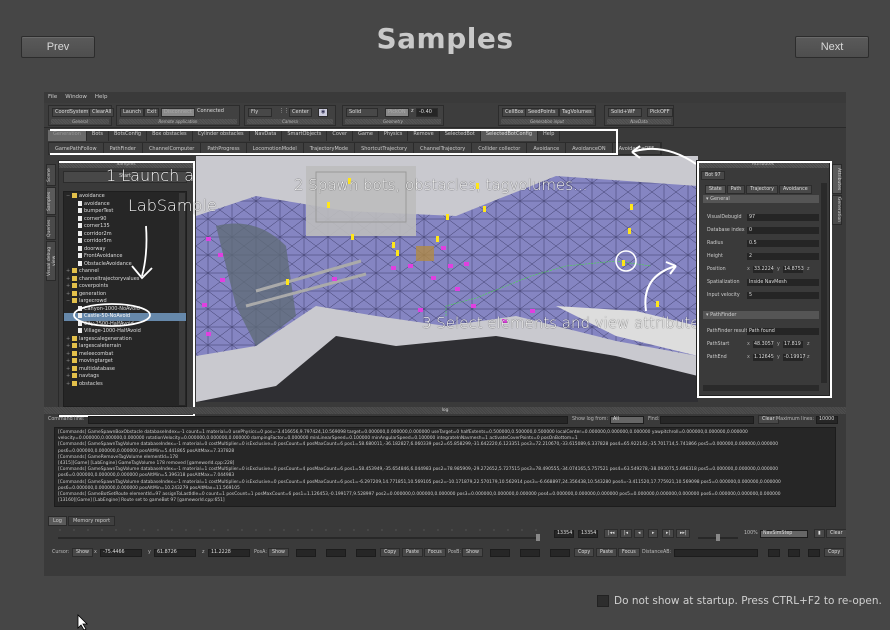 This screenshot has width=890, height=630. Describe the element at coordinates (715, 189) in the screenshot. I see `tab-state: State` at that location.